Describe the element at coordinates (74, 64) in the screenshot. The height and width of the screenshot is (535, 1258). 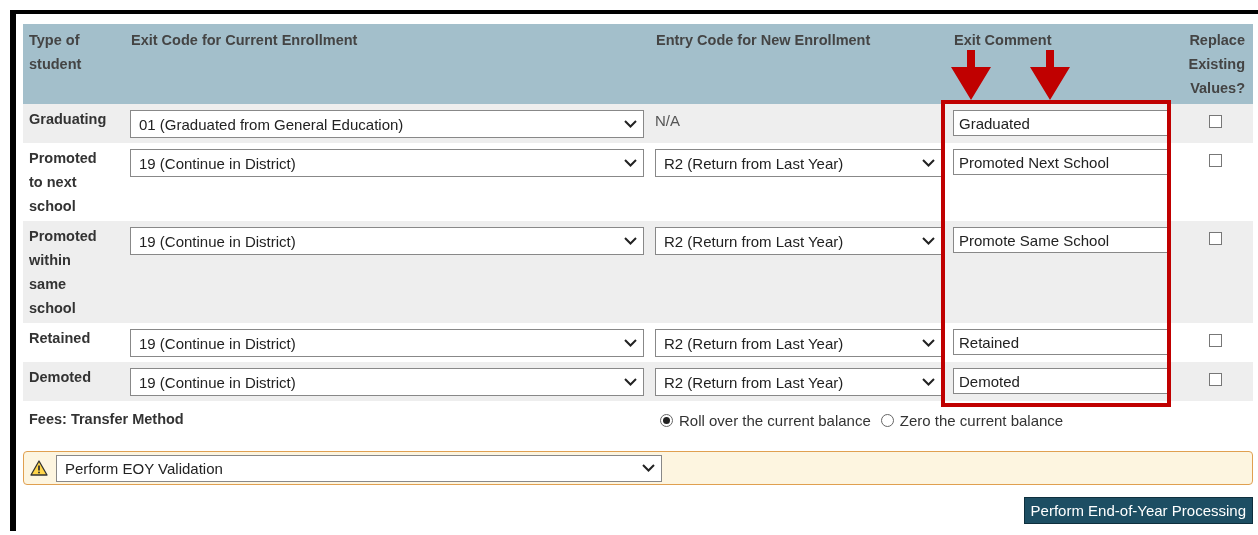
I see `column-header: Type of student` at that location.